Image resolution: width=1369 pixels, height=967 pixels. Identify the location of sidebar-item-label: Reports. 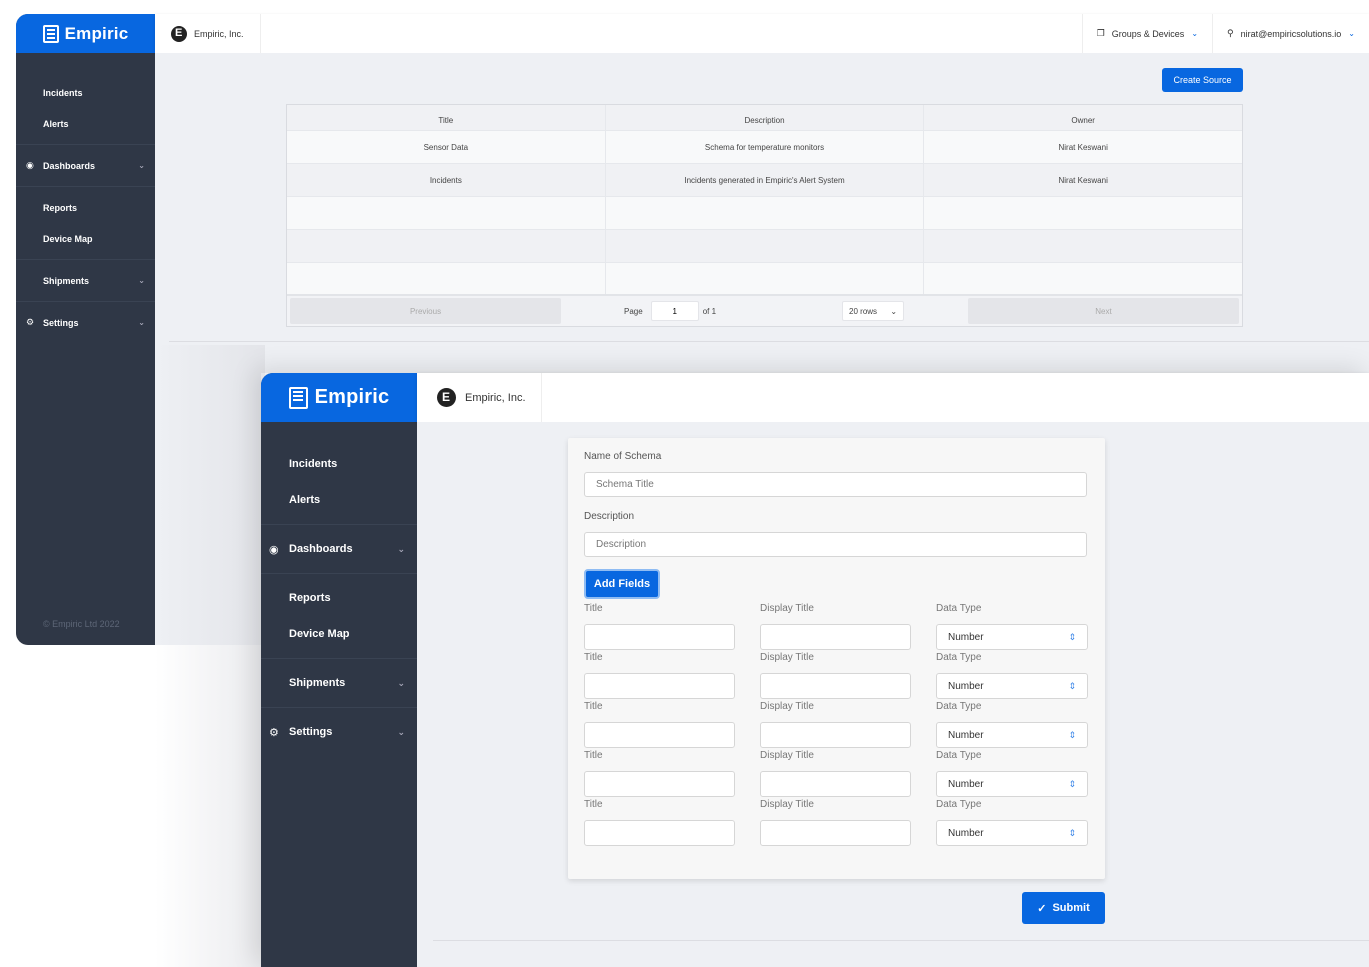
(310, 598).